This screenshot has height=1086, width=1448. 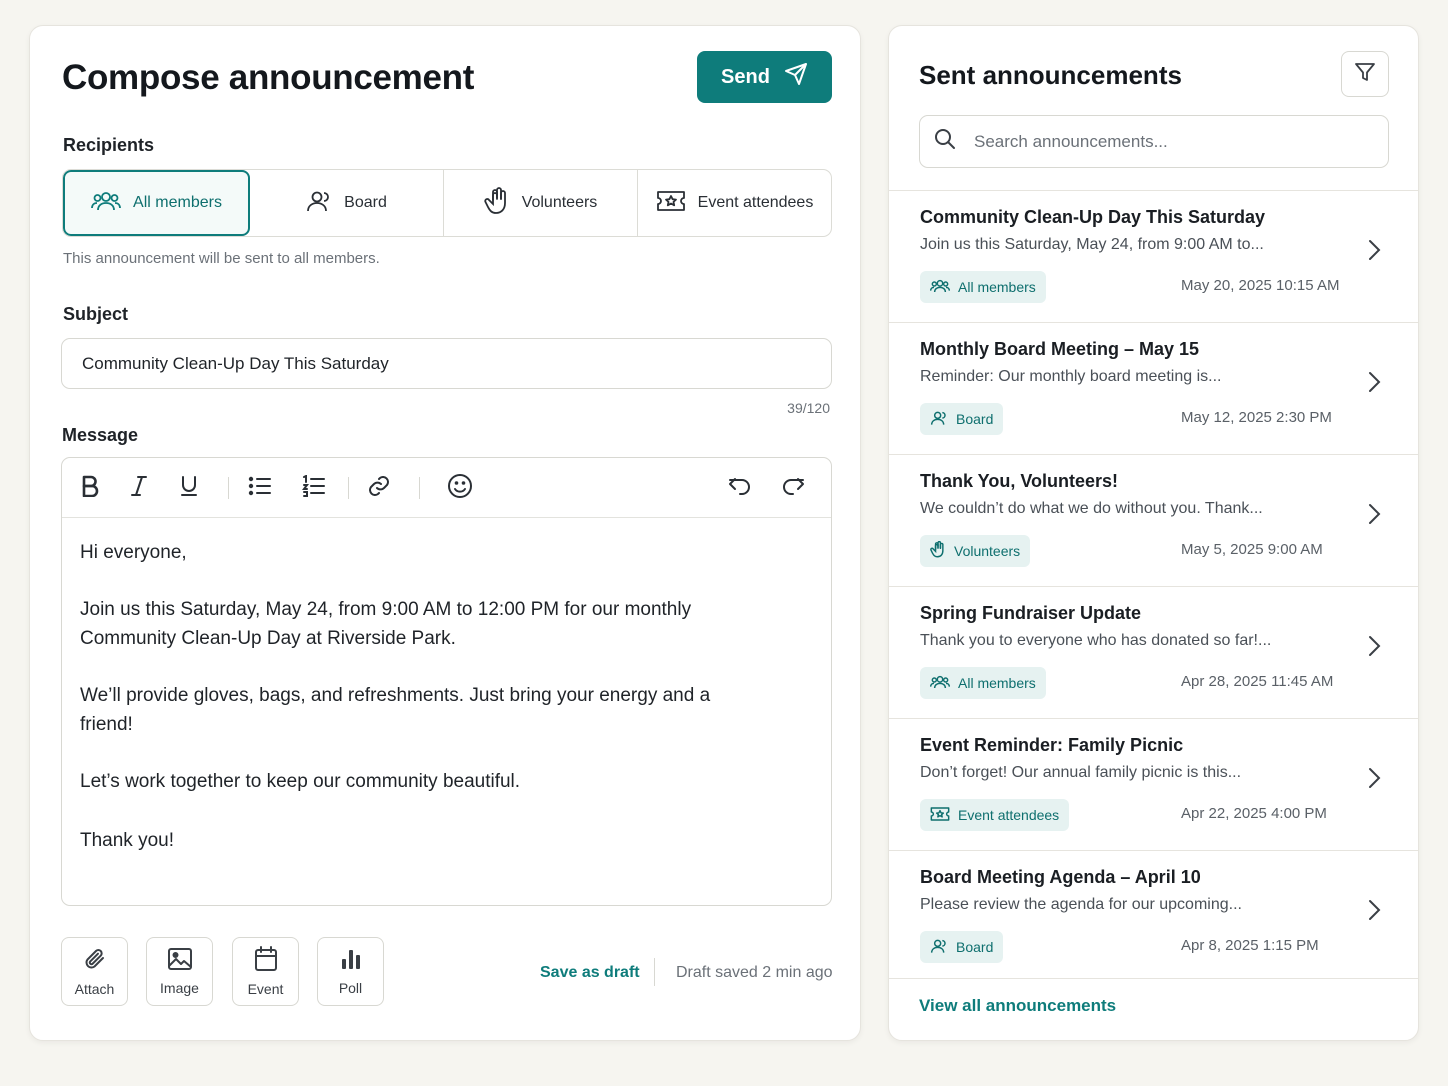 What do you see at coordinates (1254, 813) in the screenshot?
I see `announcement-date: Apr 22, 2025 4:00 PM` at bounding box center [1254, 813].